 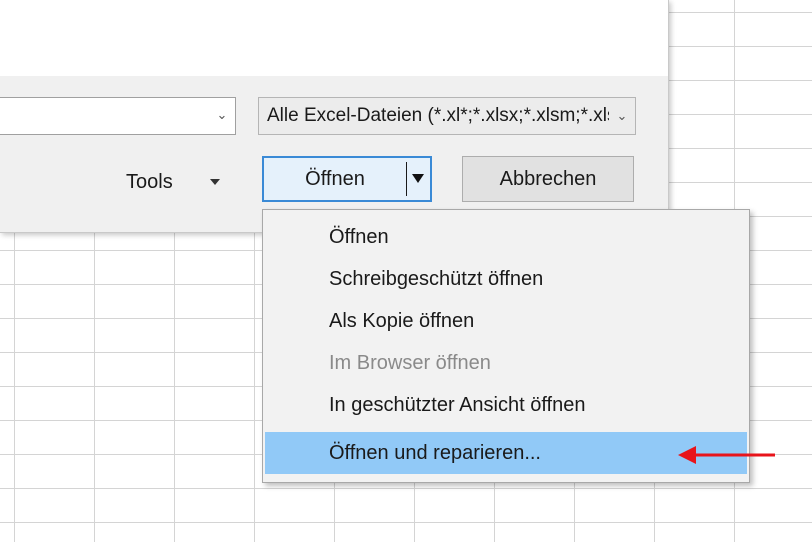 What do you see at coordinates (180, 182) in the screenshot?
I see `tools-button: Tools` at bounding box center [180, 182].